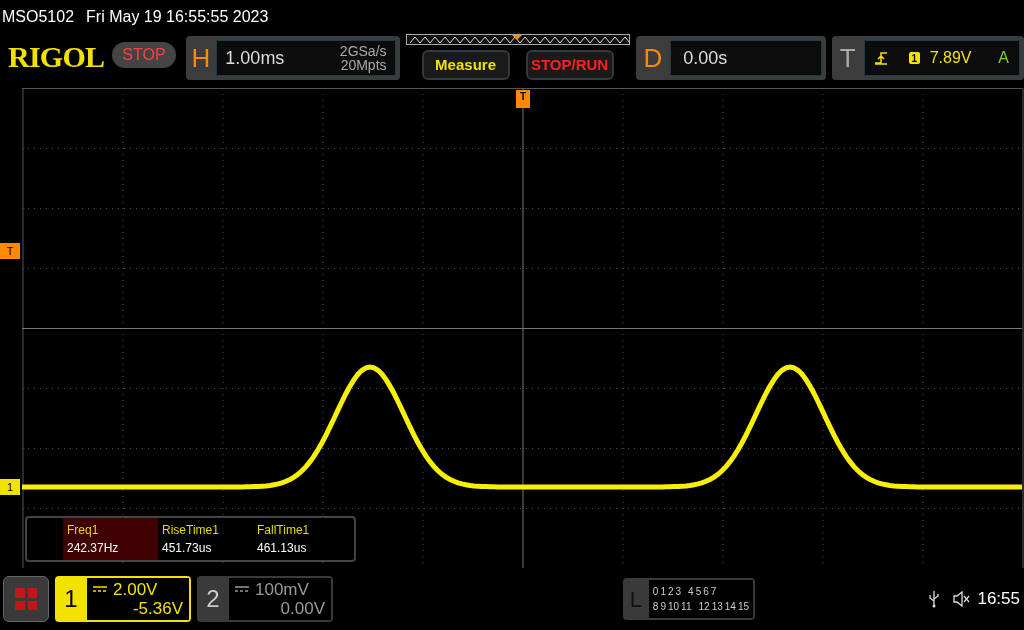  Describe the element at coordinates (663, 607) in the screenshot. I see `logic-channel-label: 9` at that location.